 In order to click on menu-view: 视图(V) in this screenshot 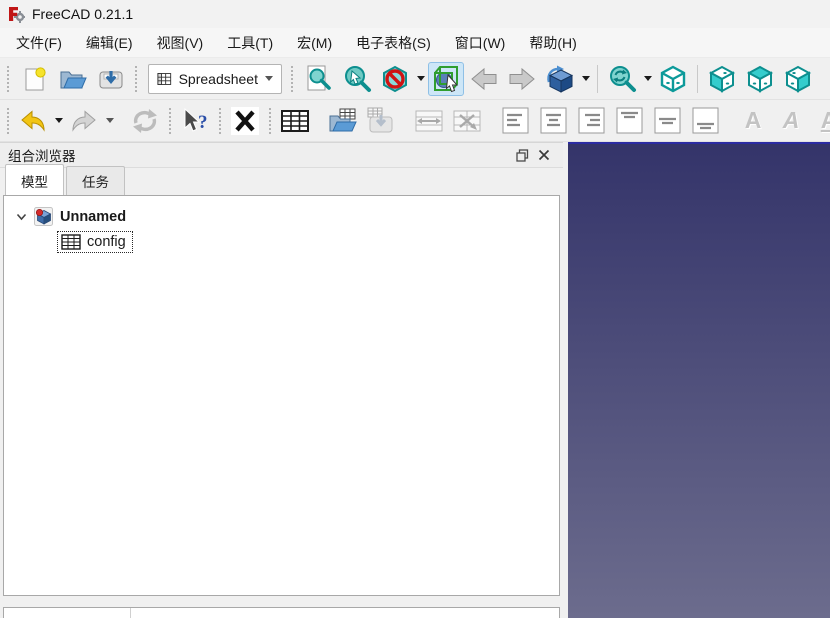, I will do `click(180, 43)`.